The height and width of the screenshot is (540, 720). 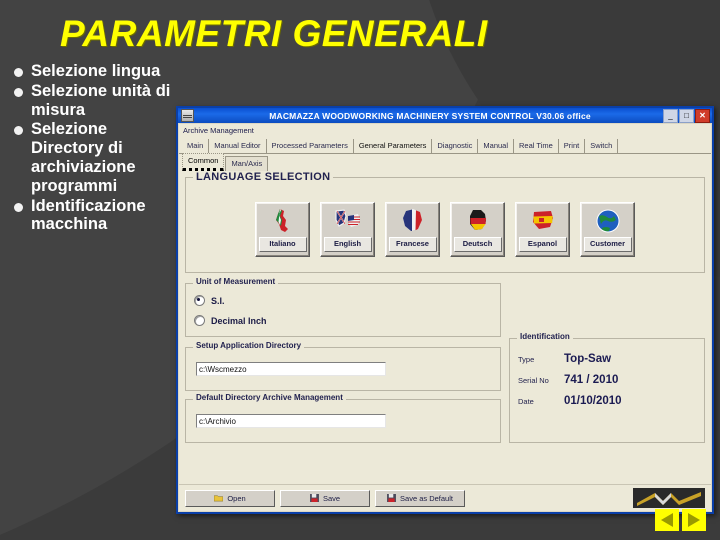 I want to click on uk-usa-flag-icon, so click(x=347, y=218).